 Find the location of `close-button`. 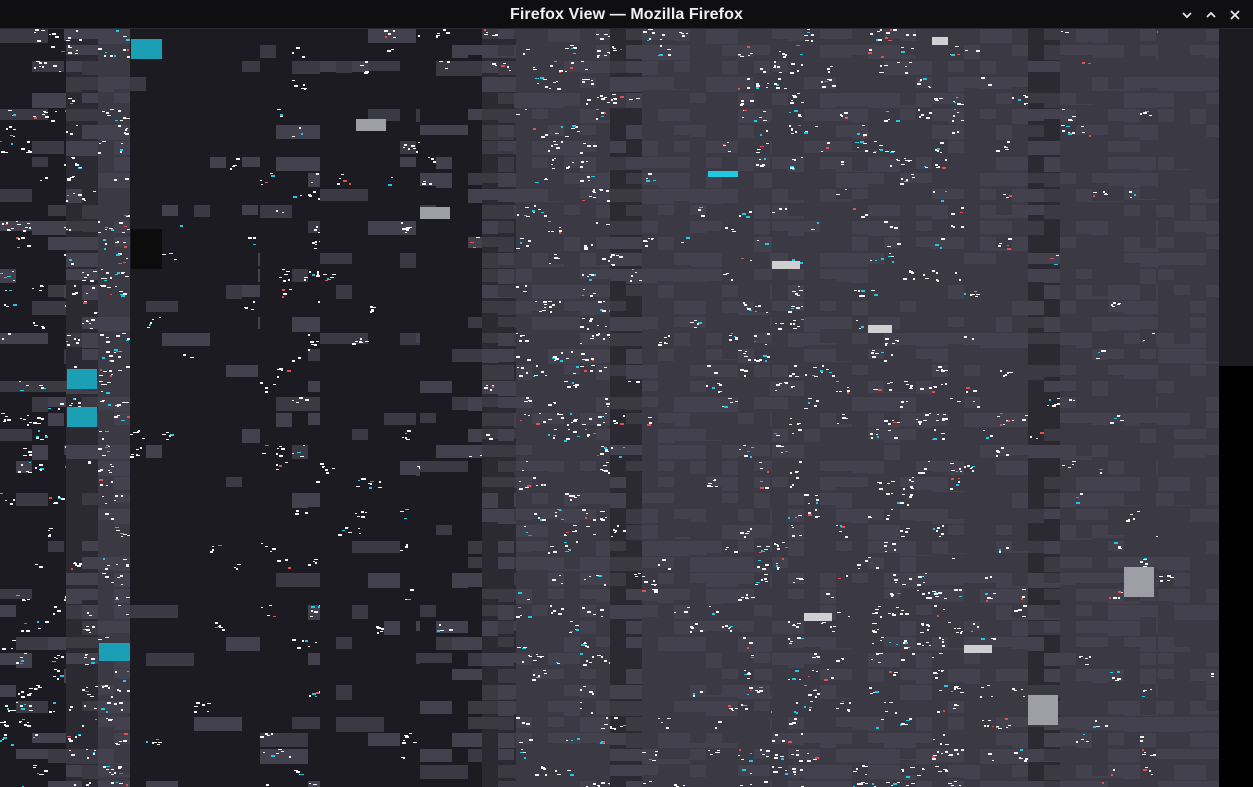

close-button is located at coordinates (1235, 15).